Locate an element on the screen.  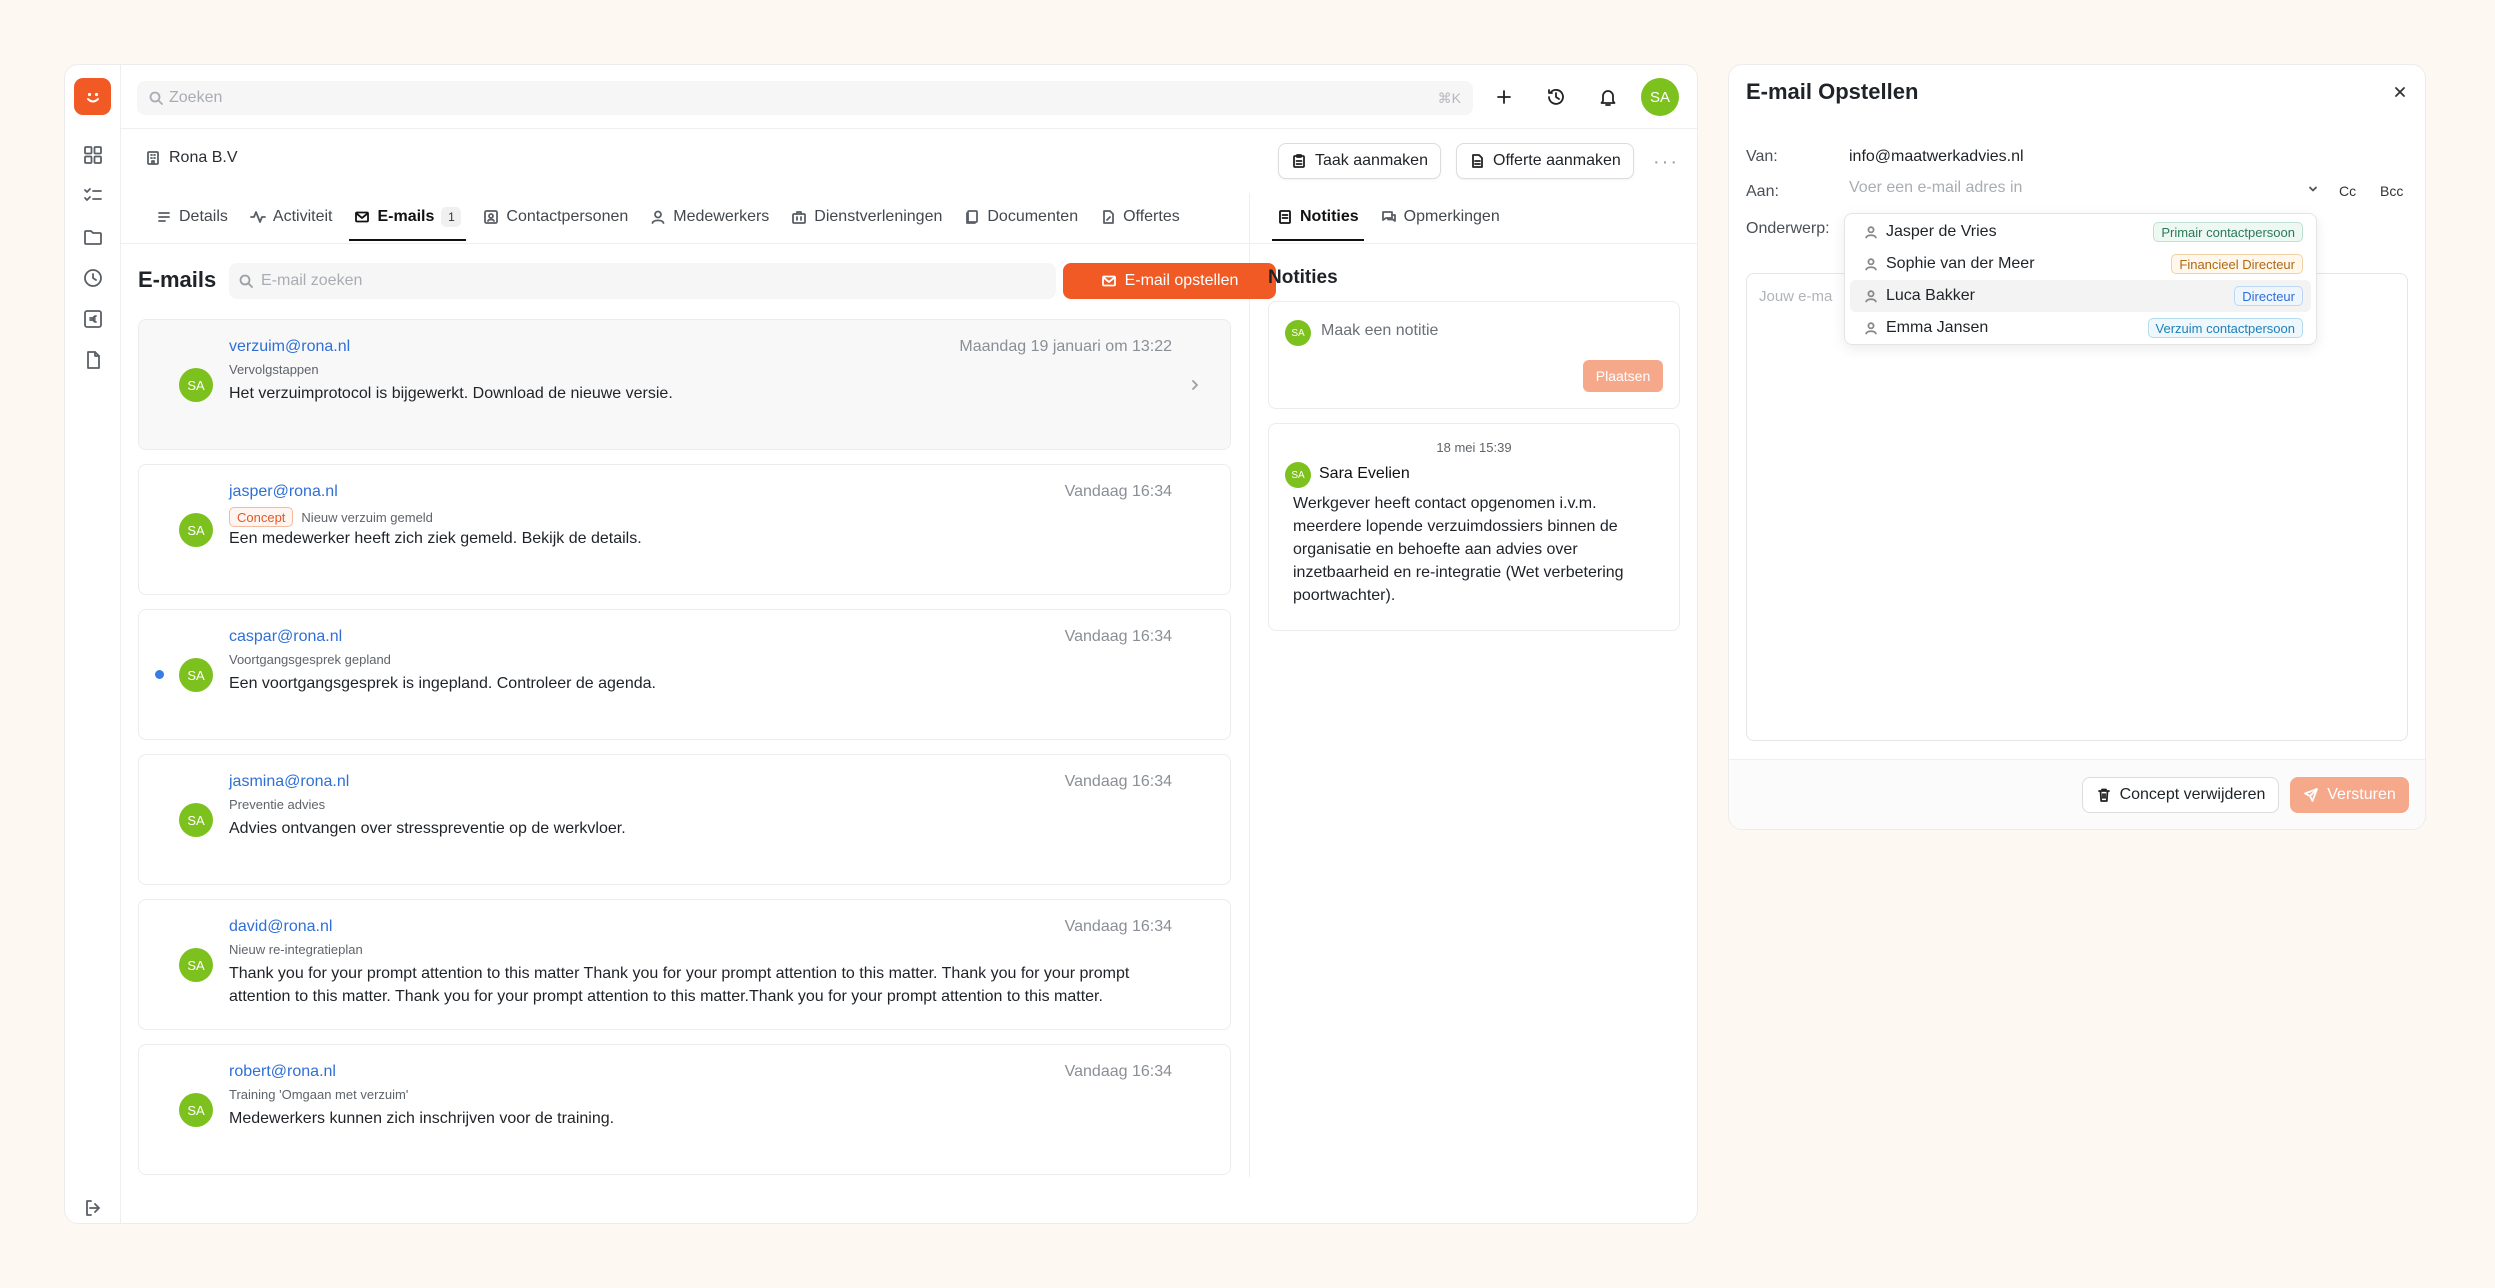
suggestion-name: Jasper de Vries is located at coordinates (1941, 231).